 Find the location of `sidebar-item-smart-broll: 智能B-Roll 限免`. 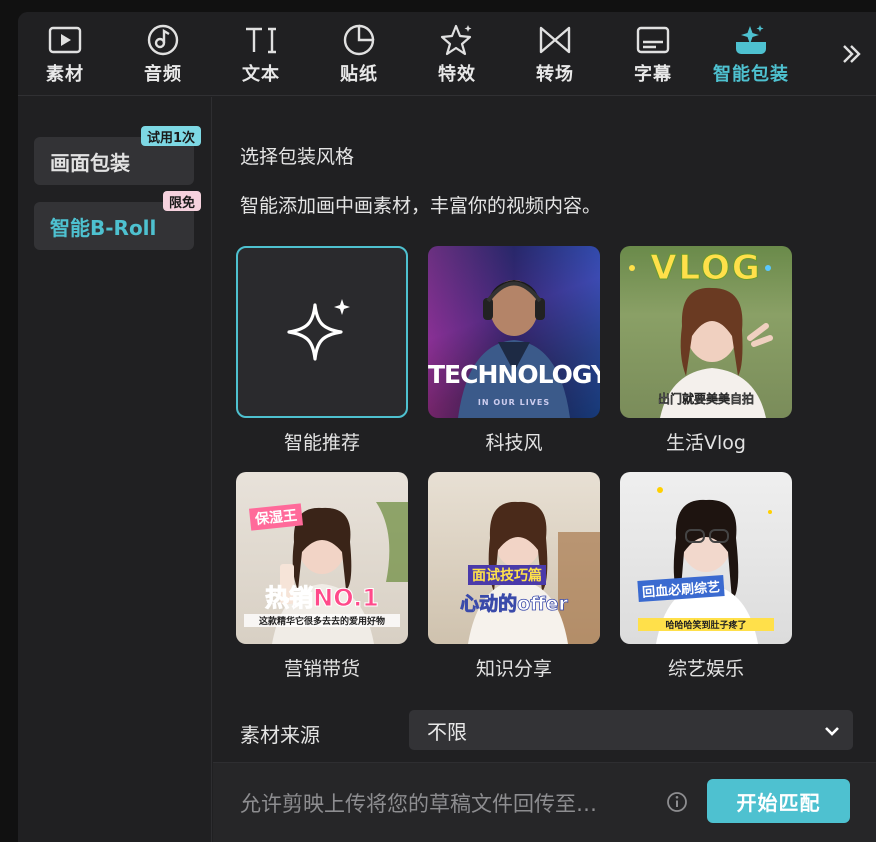

sidebar-item-smart-broll: 智能B-Roll 限免 is located at coordinates (117, 220).